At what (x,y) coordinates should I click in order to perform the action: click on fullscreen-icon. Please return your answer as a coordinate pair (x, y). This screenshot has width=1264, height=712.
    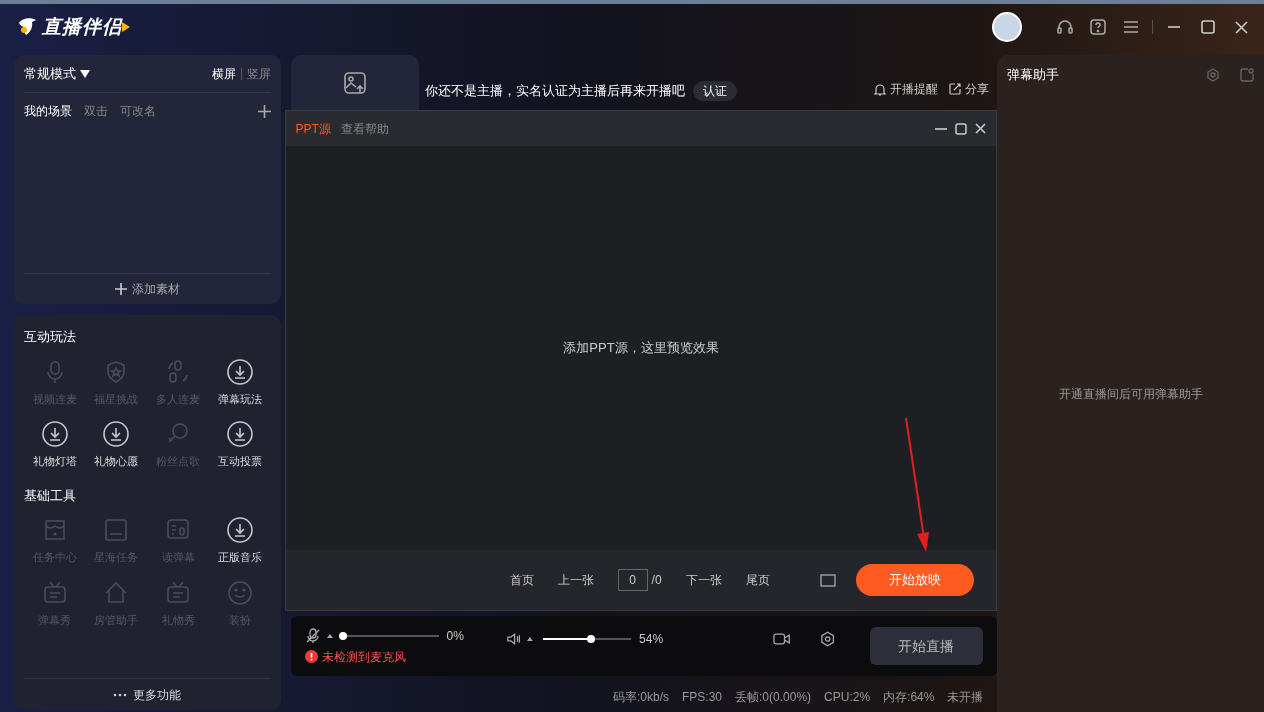
    Looking at the image, I should click on (827, 580).